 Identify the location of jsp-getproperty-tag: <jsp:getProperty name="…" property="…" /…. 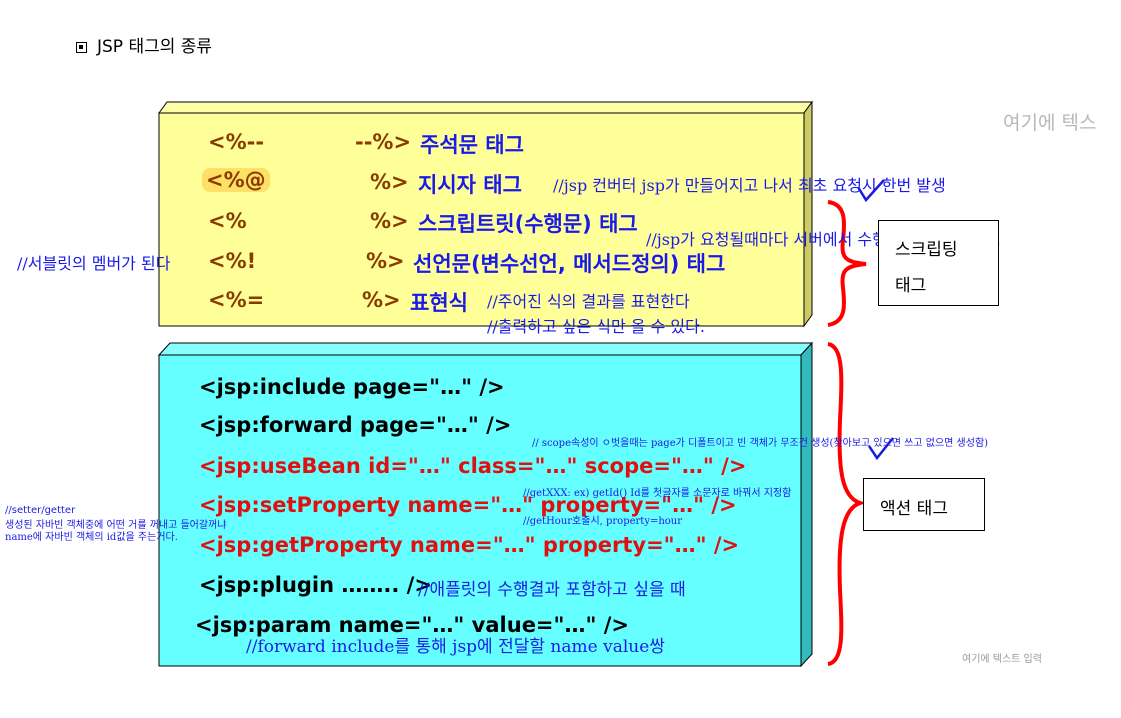
(469, 545).